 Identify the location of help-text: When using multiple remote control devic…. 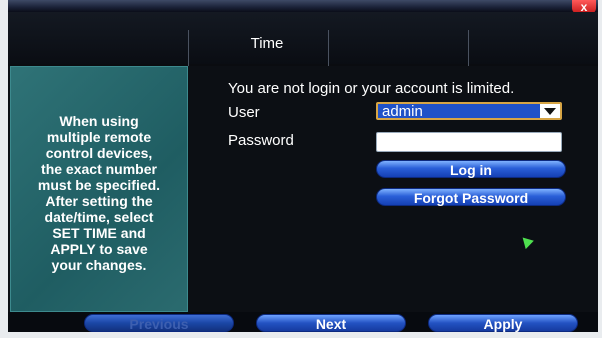
(99, 193).